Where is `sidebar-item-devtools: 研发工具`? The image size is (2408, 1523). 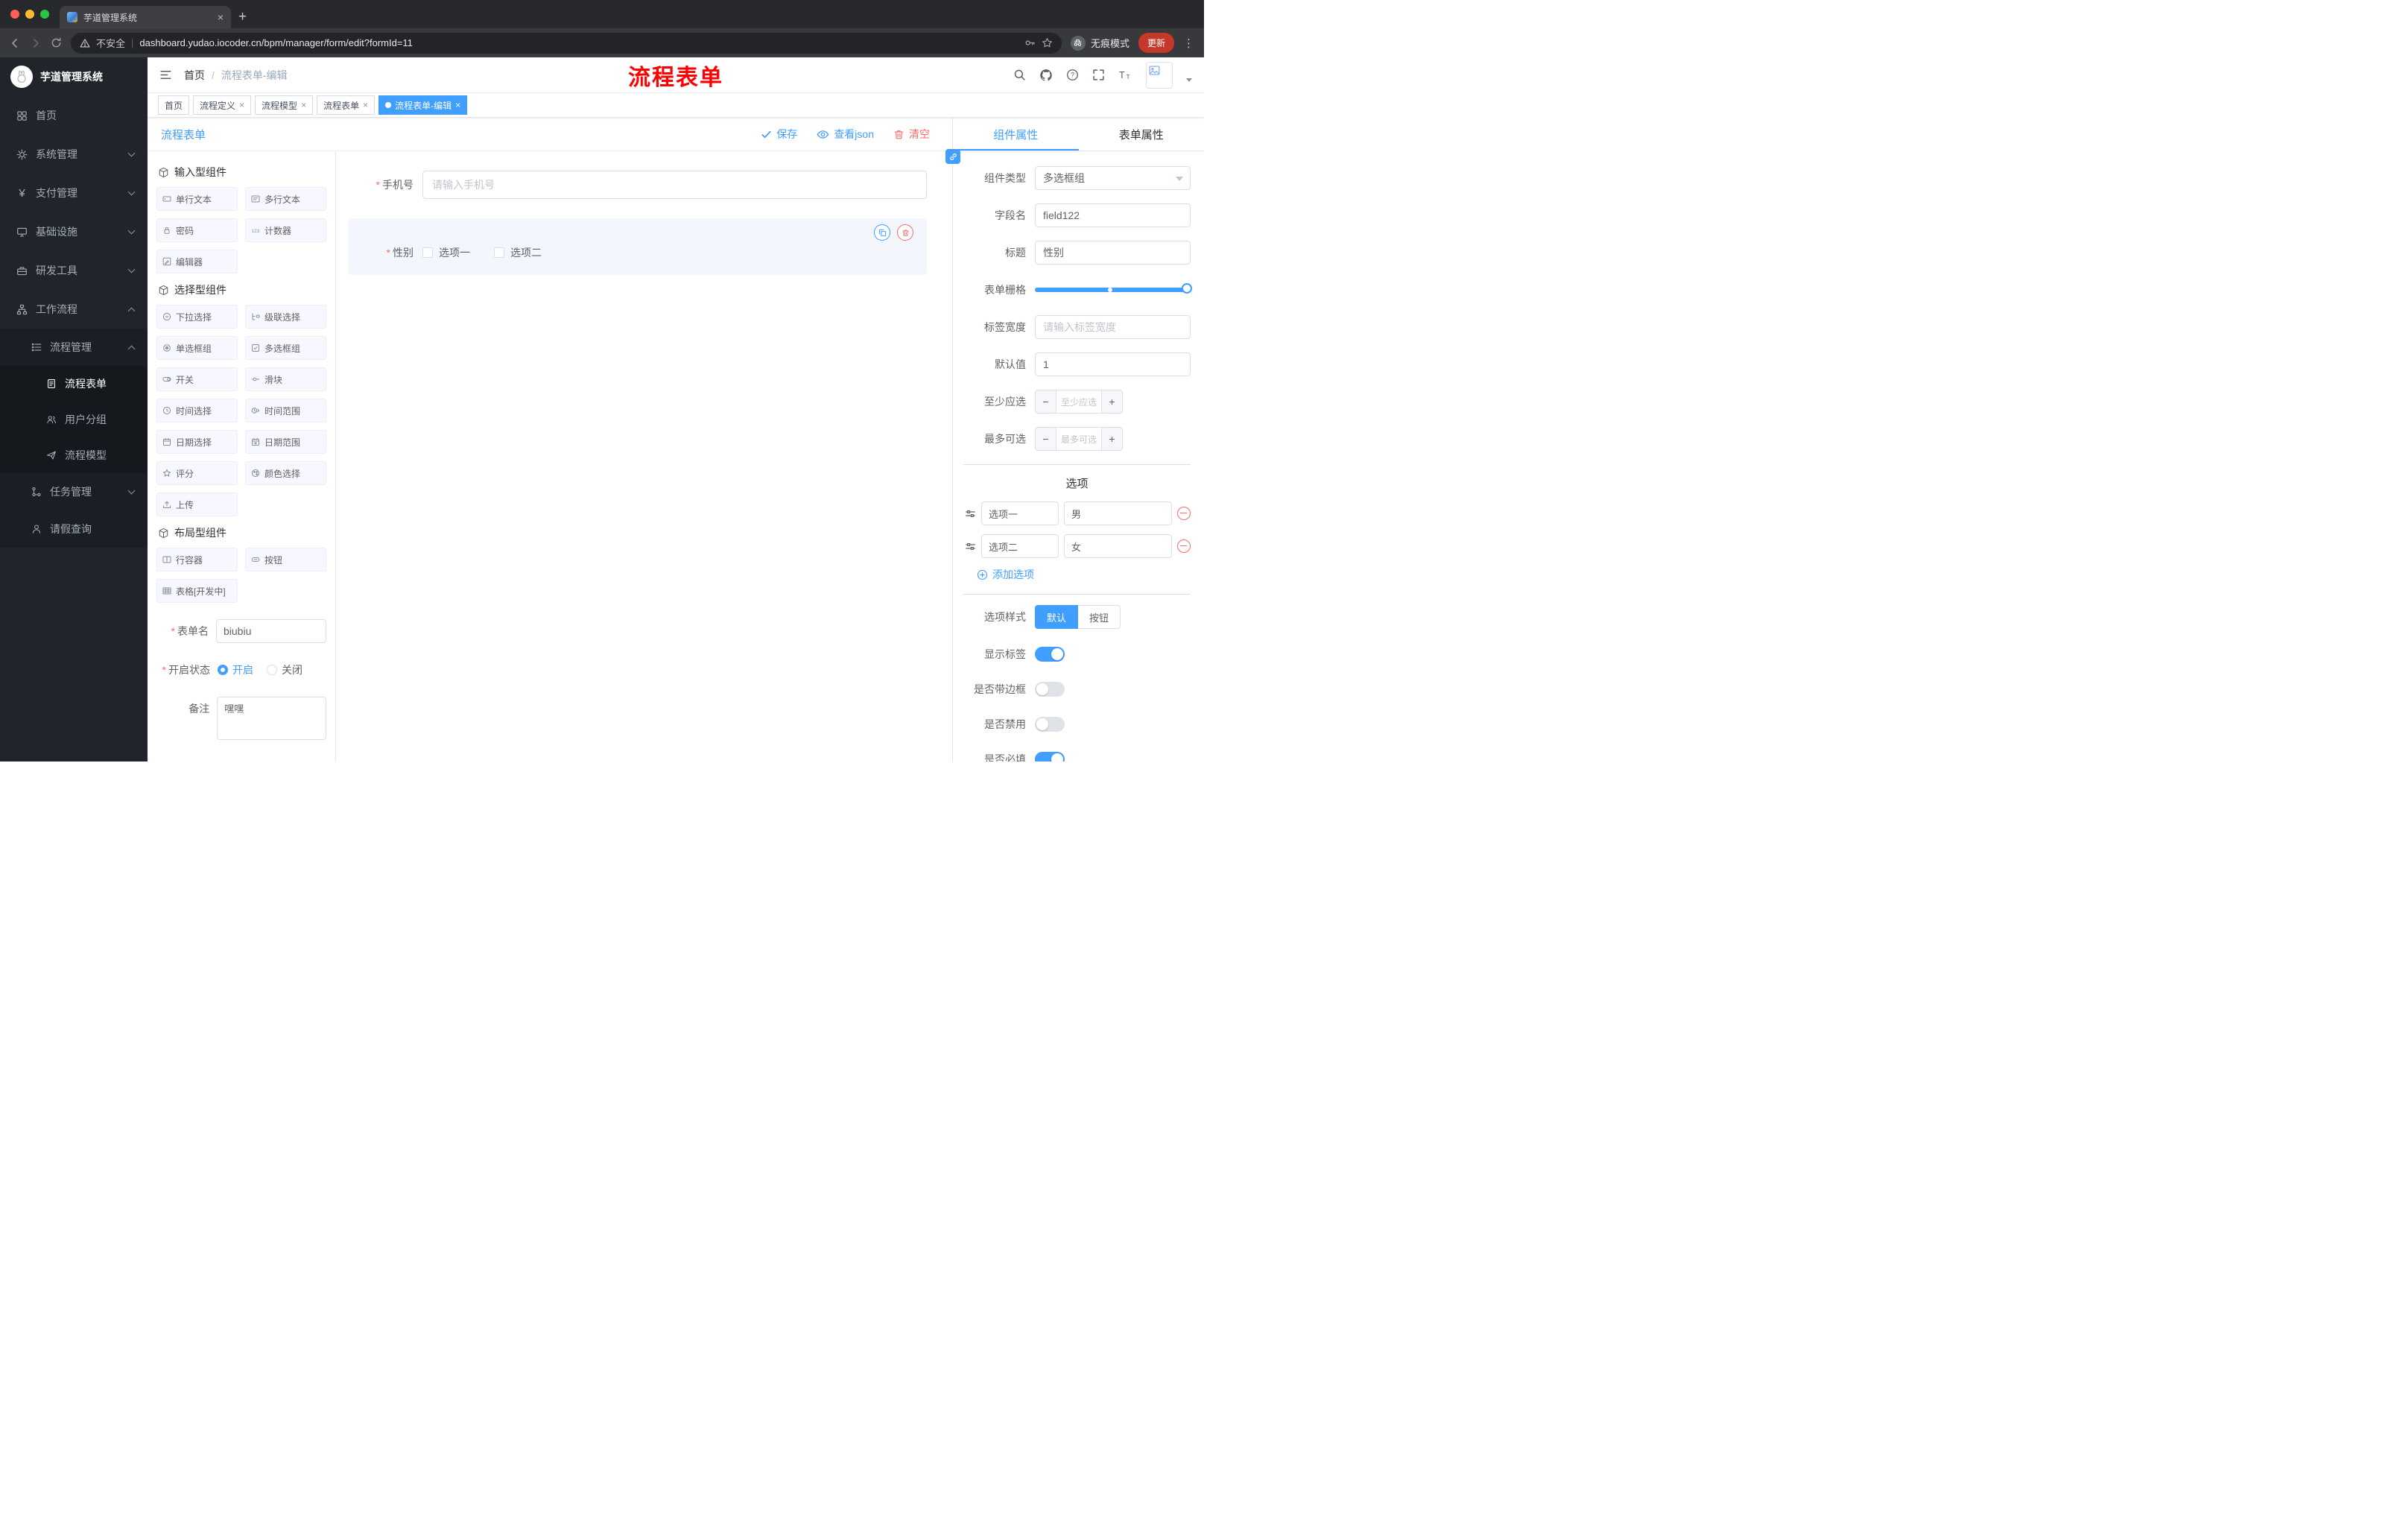 sidebar-item-devtools: 研发工具 is located at coordinates (74, 271).